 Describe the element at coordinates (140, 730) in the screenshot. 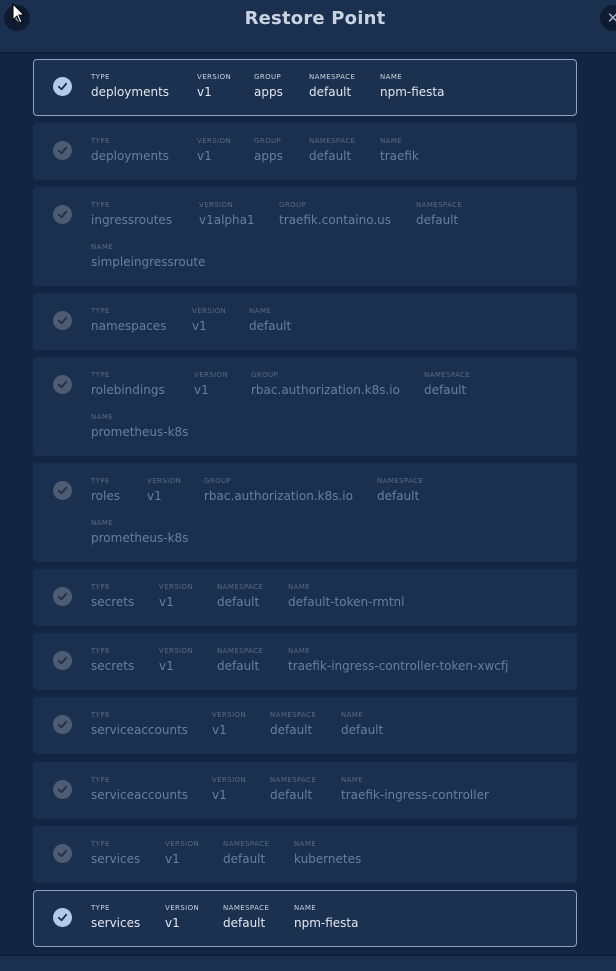

I see `type-value: serviceaccounts` at that location.